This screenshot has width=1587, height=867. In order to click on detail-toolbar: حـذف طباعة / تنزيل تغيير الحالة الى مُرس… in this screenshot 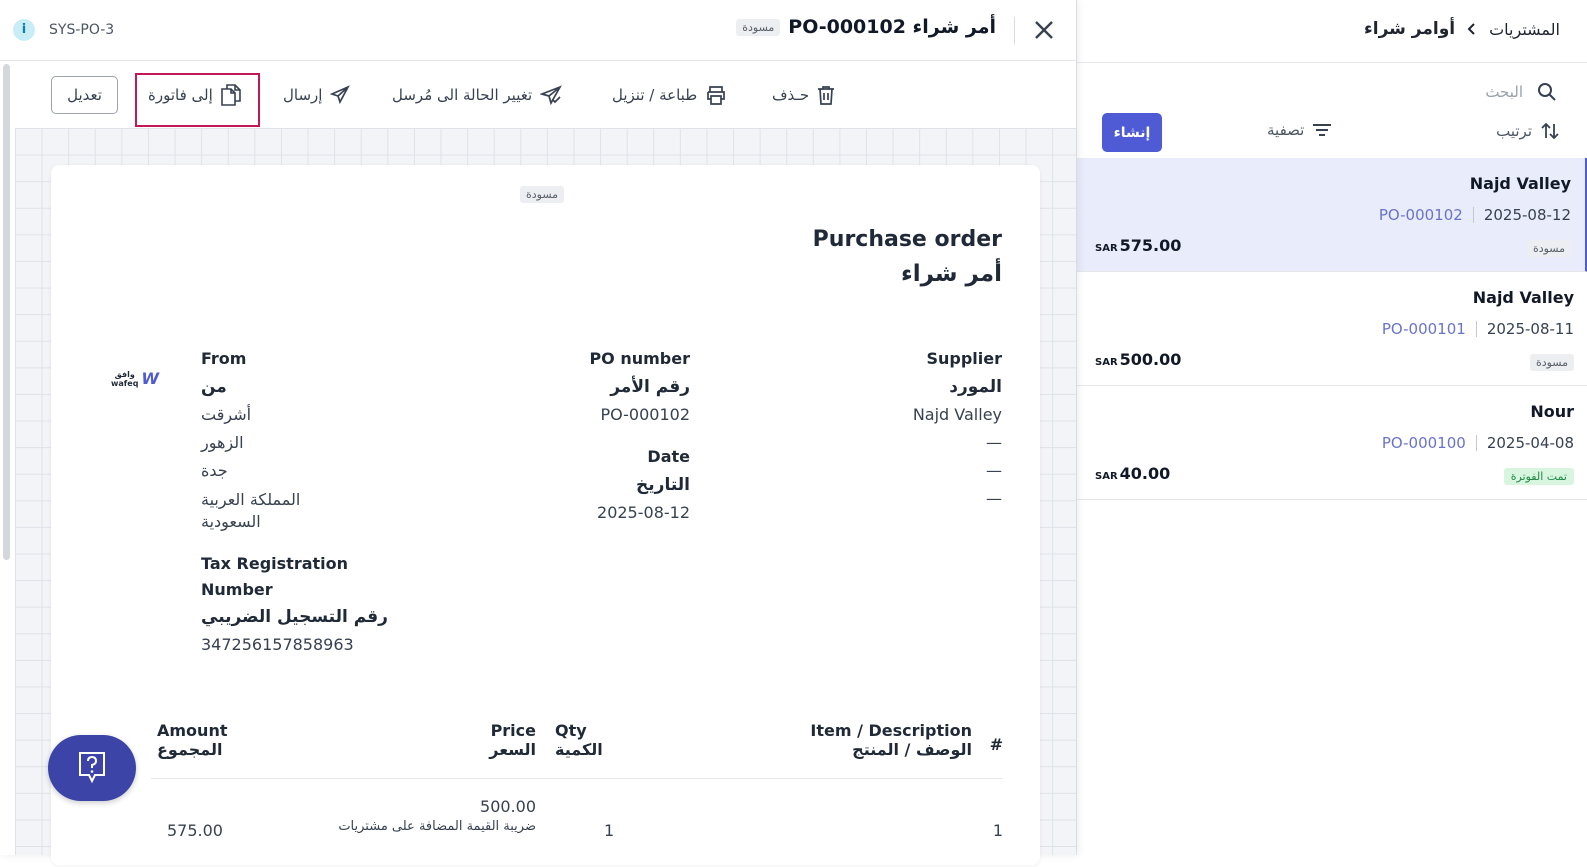, I will do `click(538, 95)`.